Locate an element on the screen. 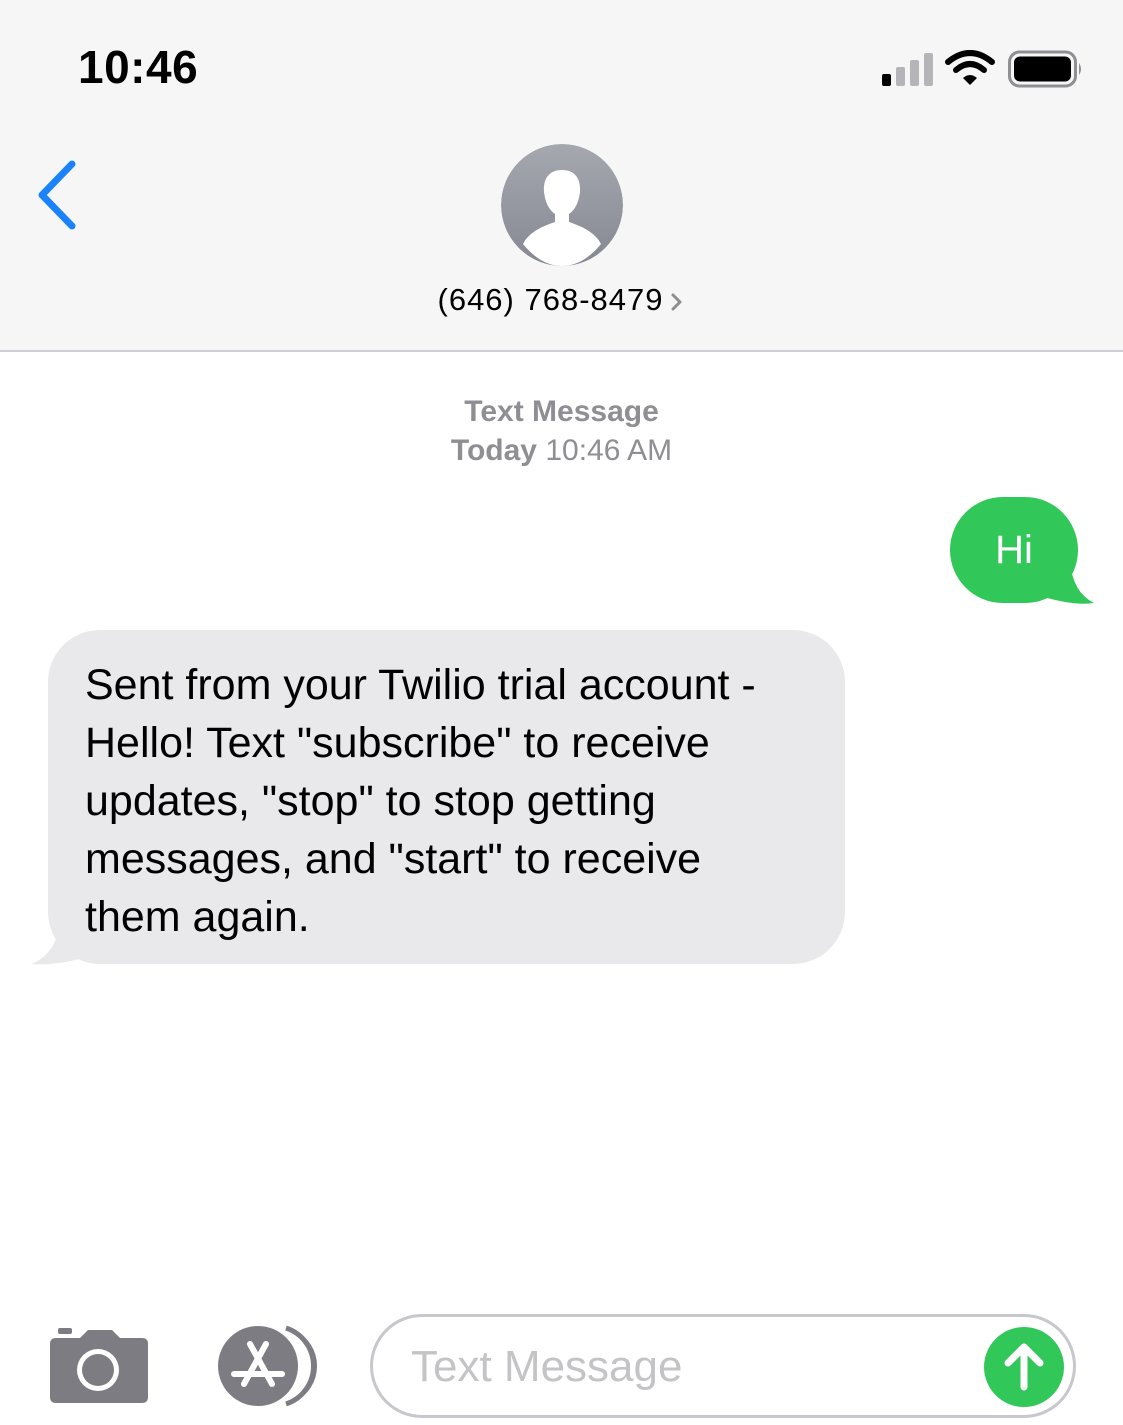  message-input is located at coordinates (691, 1367).